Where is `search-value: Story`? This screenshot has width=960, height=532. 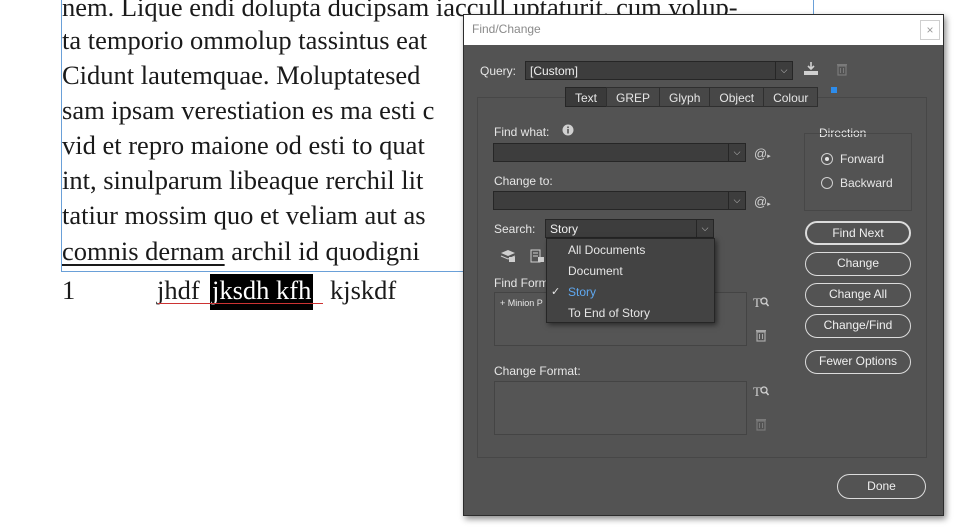
search-value: Story is located at coordinates (564, 229).